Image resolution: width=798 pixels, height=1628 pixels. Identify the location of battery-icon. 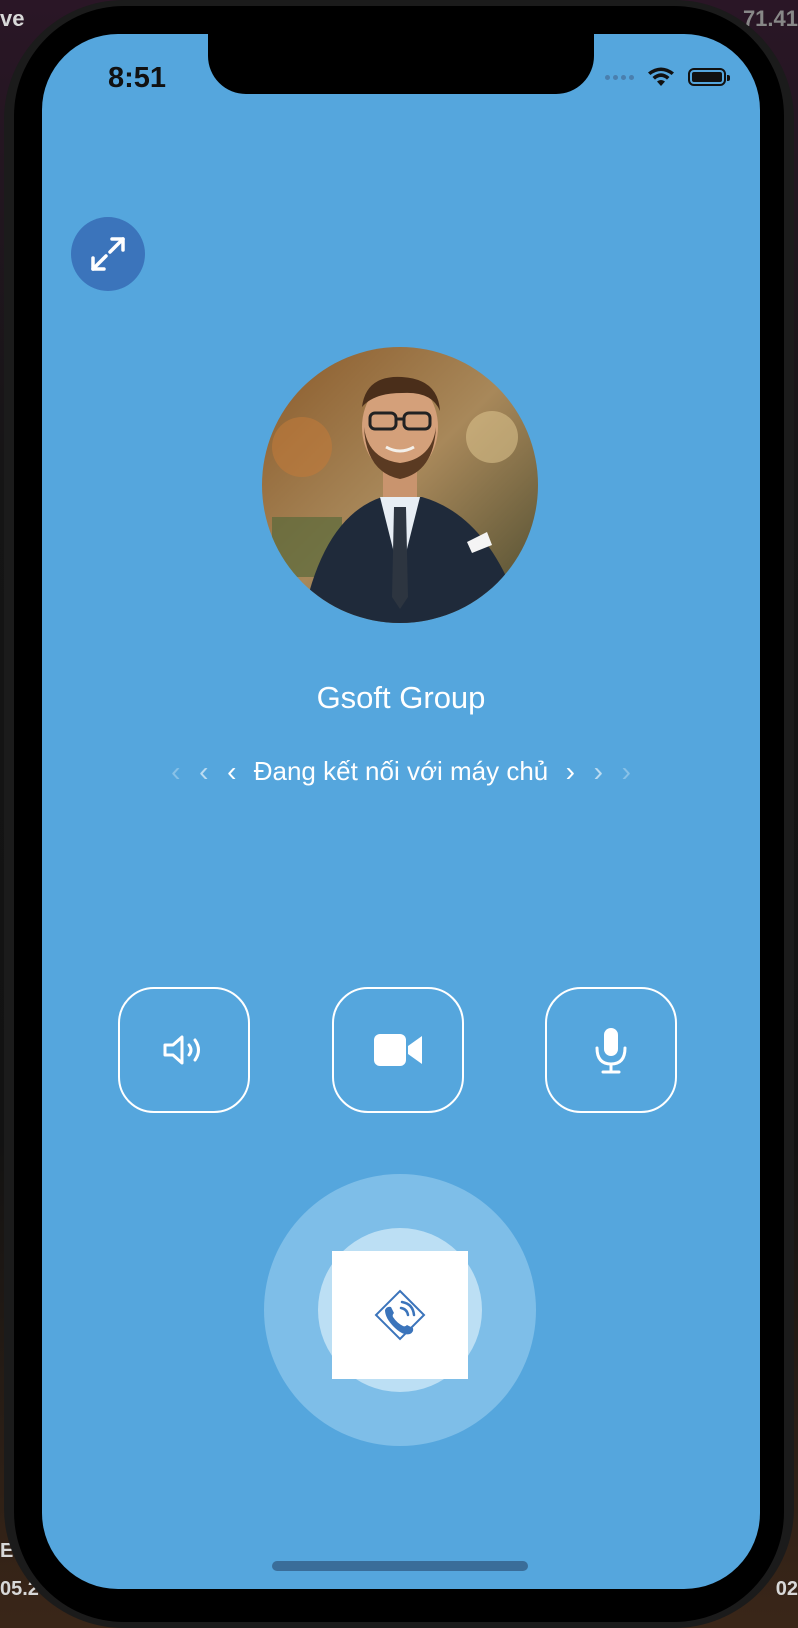
(709, 77).